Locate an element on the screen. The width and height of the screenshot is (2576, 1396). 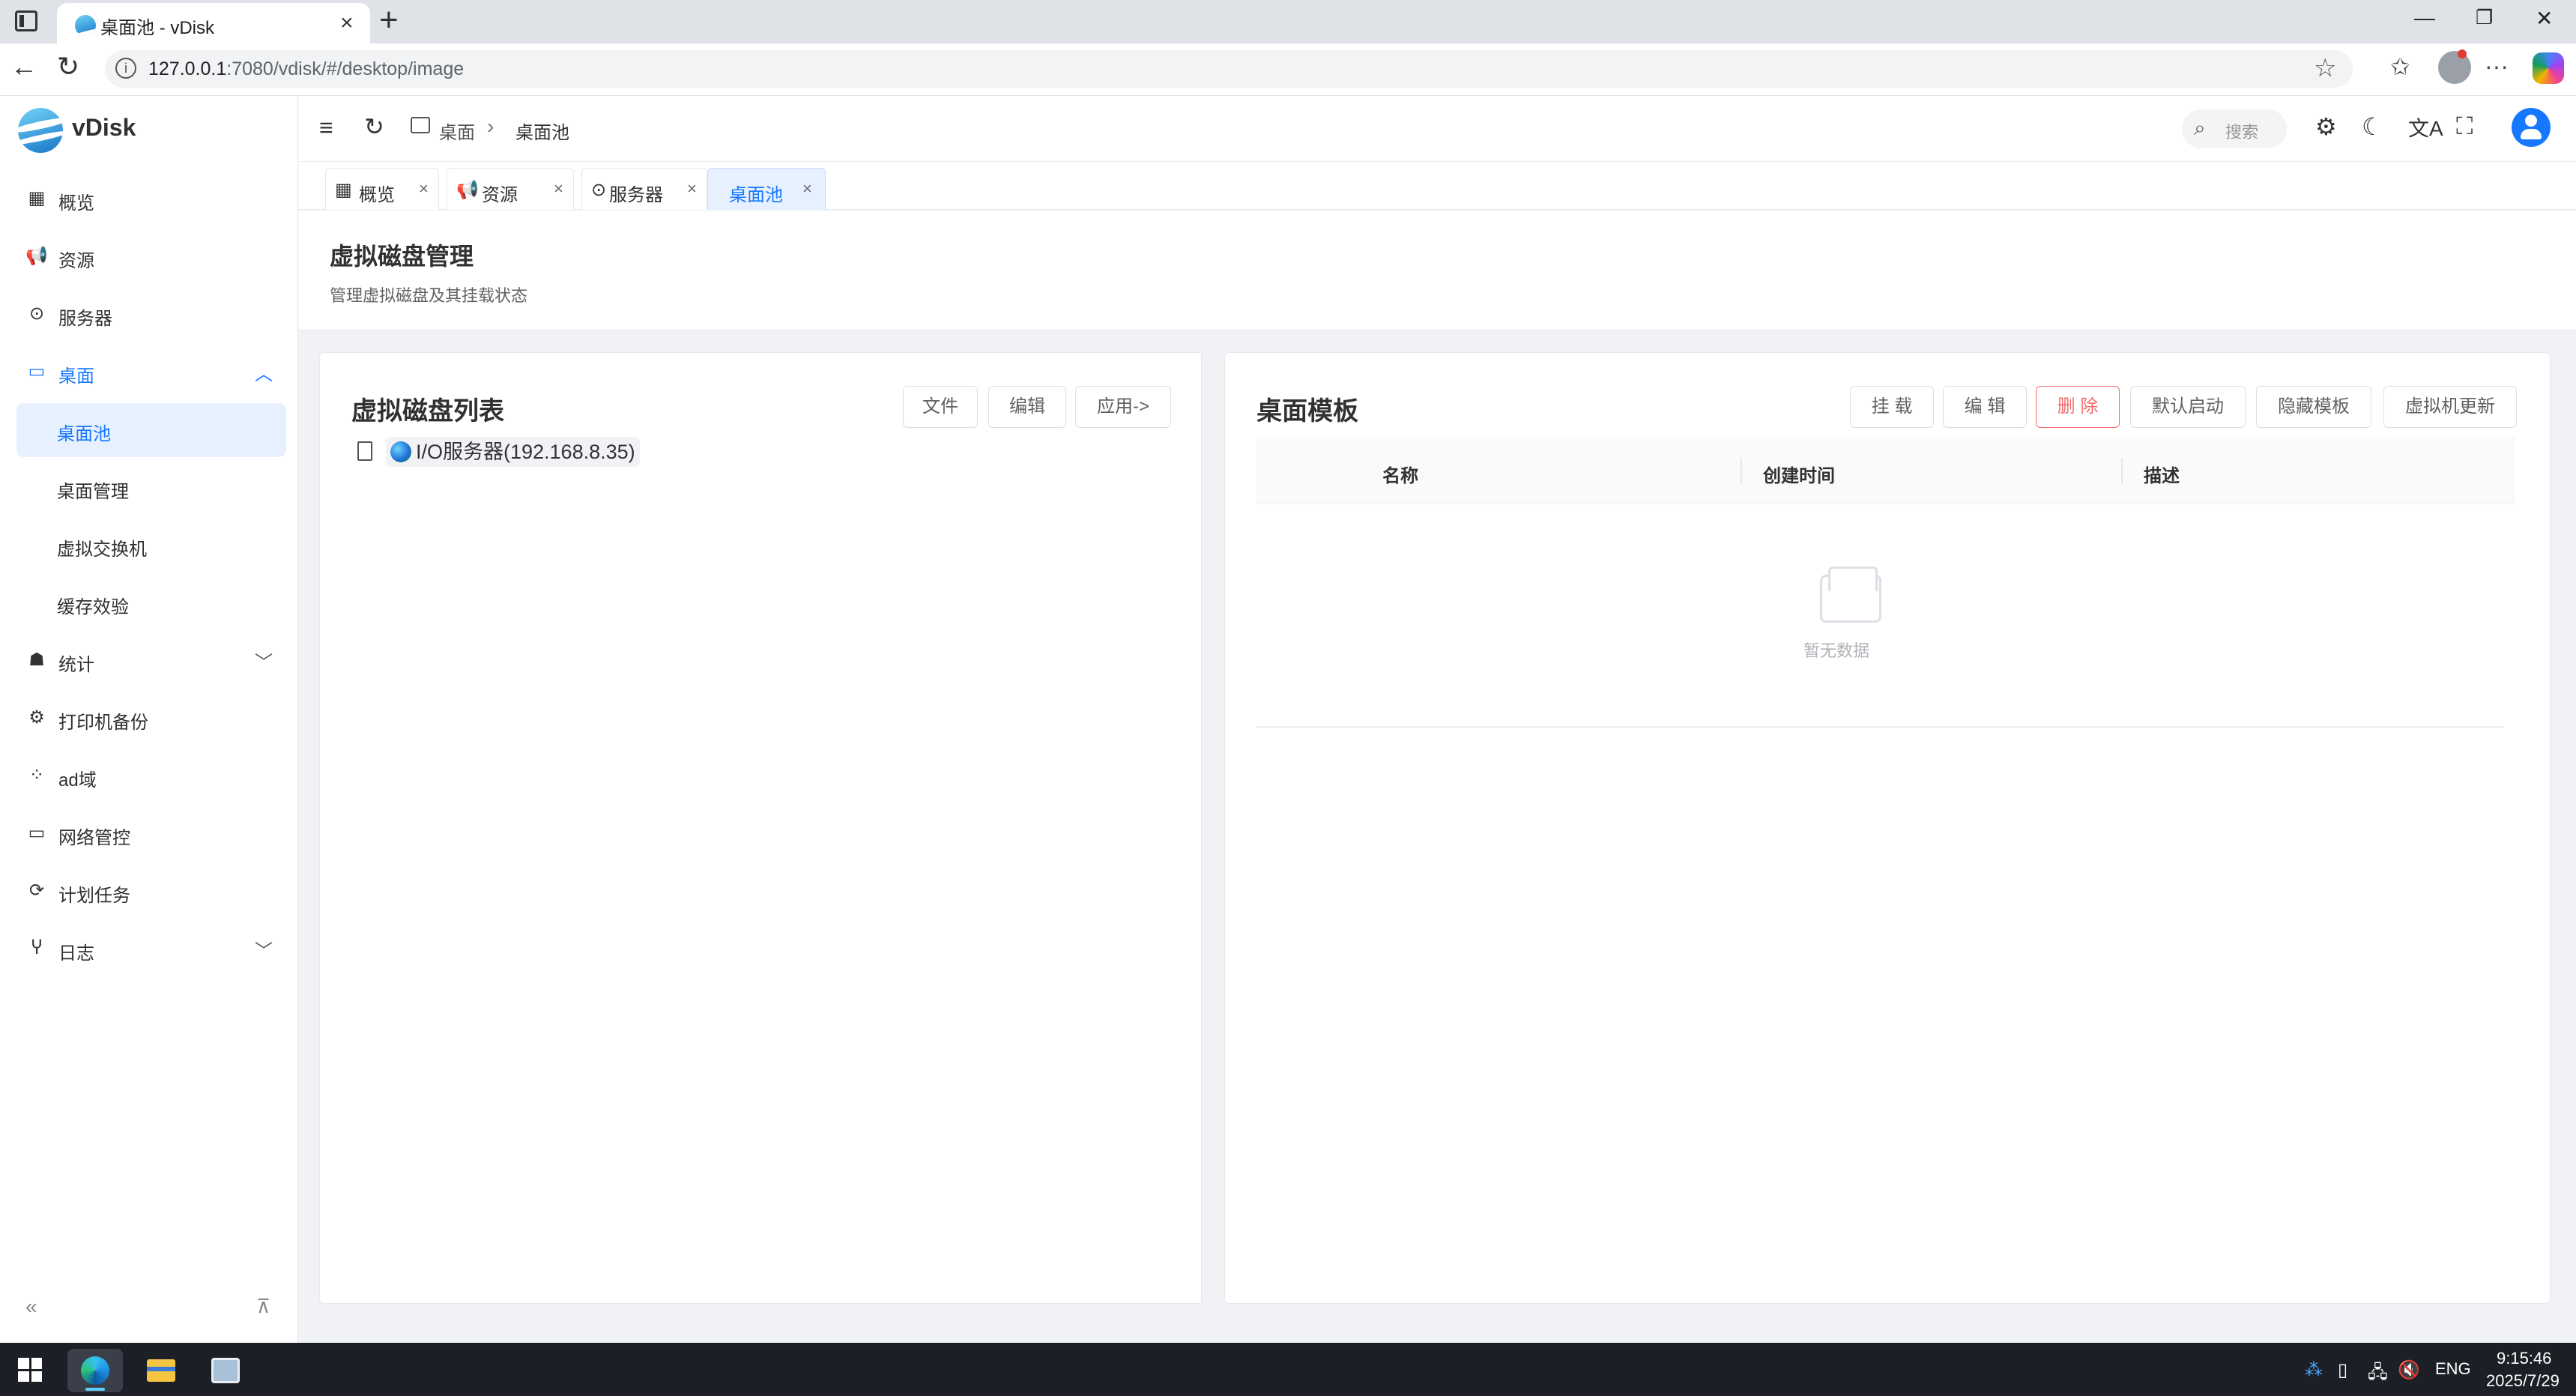
tree-node-io-server: I/O服务器(192.168.8.35) is located at coordinates (513, 452).